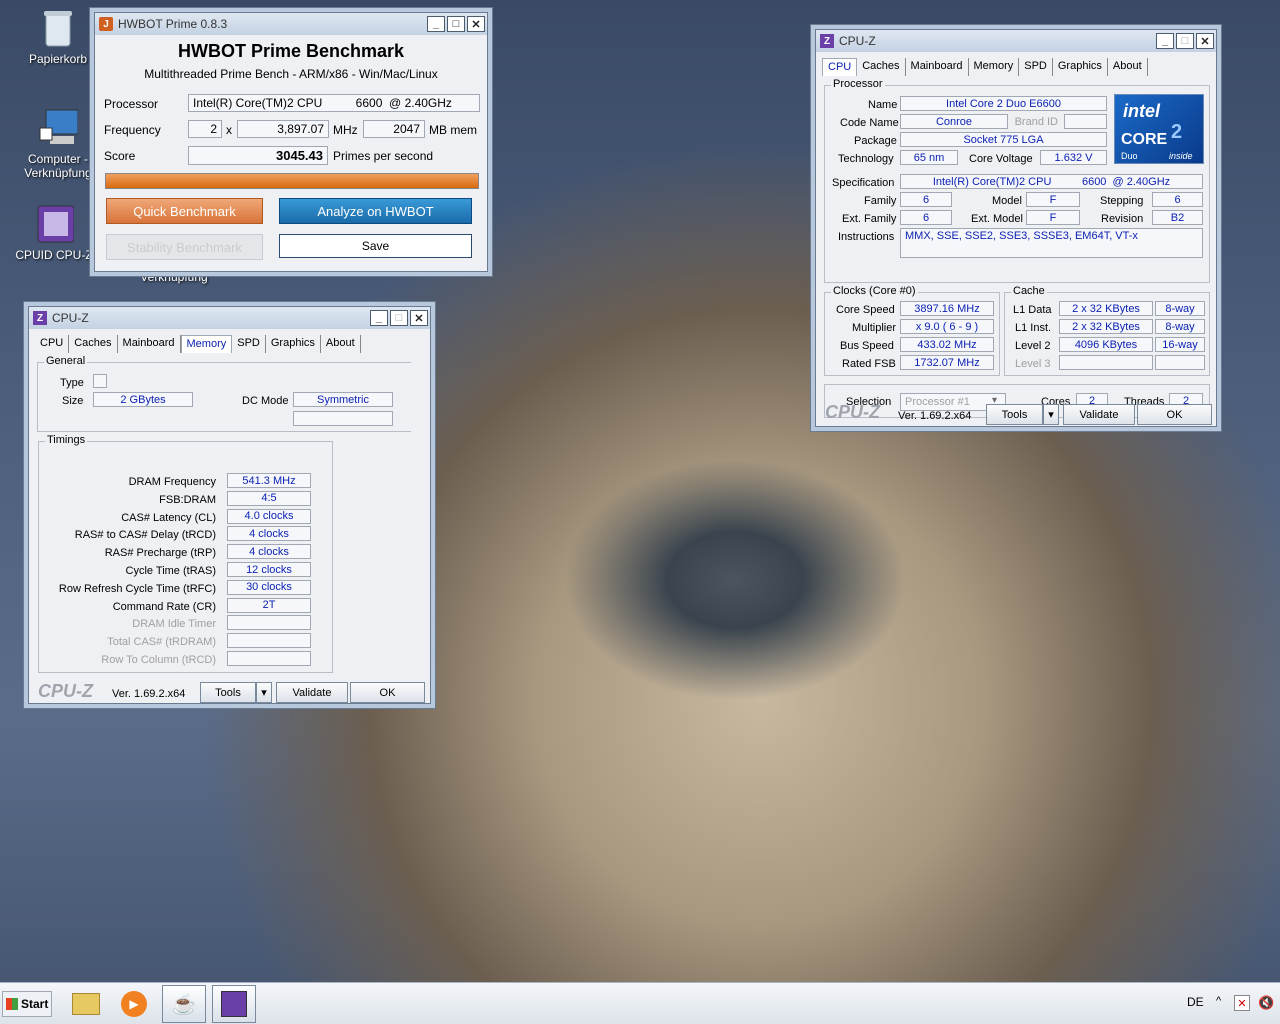 This screenshot has height=1024, width=1280. Describe the element at coordinates (947, 308) in the screenshot. I see `core-speed-field: 3897.16 MHz` at that location.